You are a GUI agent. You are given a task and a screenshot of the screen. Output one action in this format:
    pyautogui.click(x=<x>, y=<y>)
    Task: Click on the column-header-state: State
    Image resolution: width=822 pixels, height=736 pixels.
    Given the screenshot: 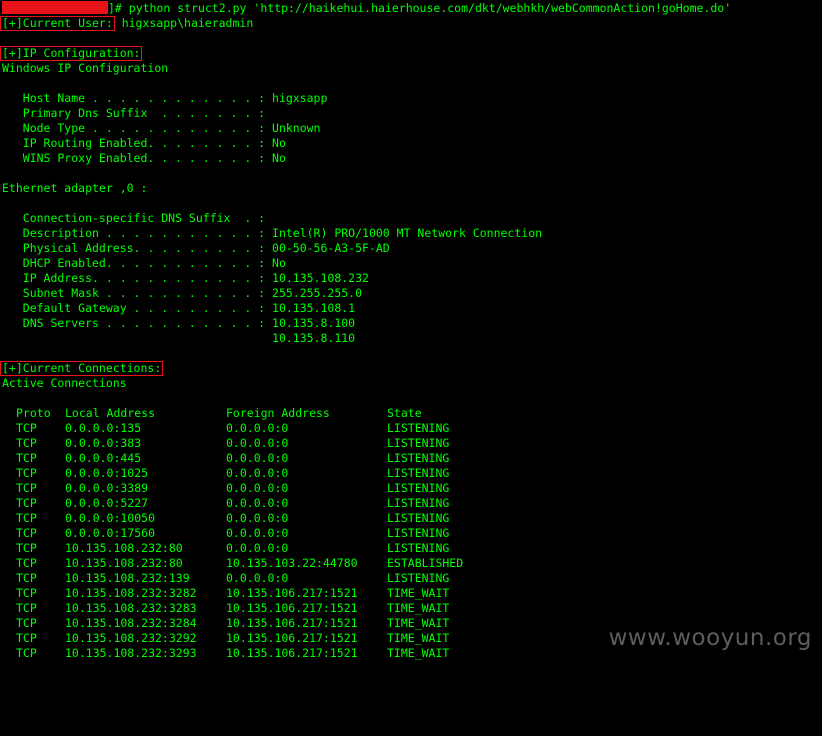 What is the action you would take?
    pyautogui.click(x=404, y=413)
    